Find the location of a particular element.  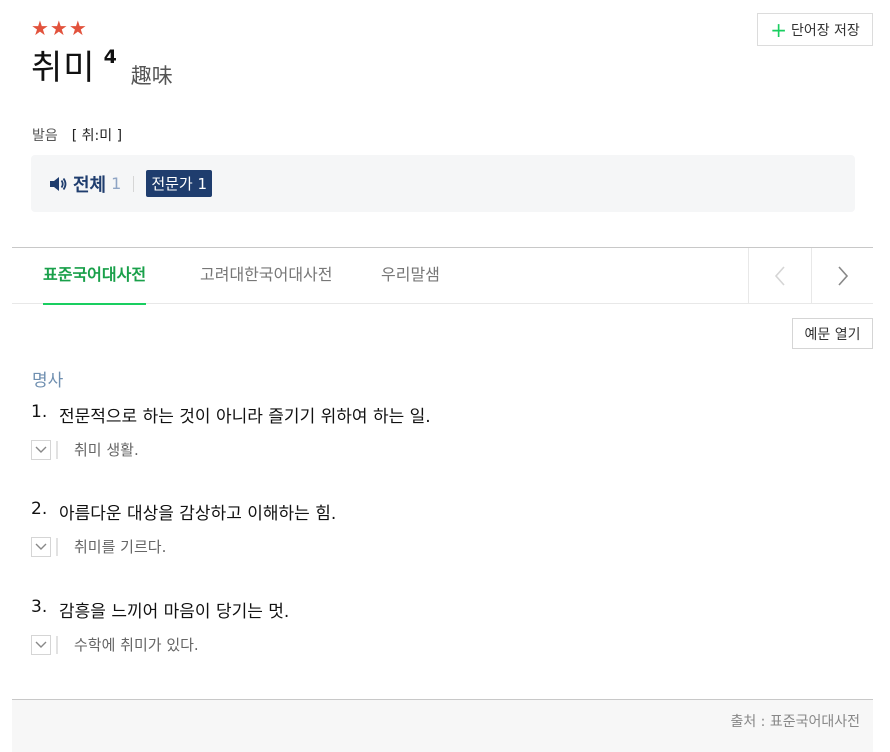

sense-example: 취미를 기르다. is located at coordinates (120, 547).